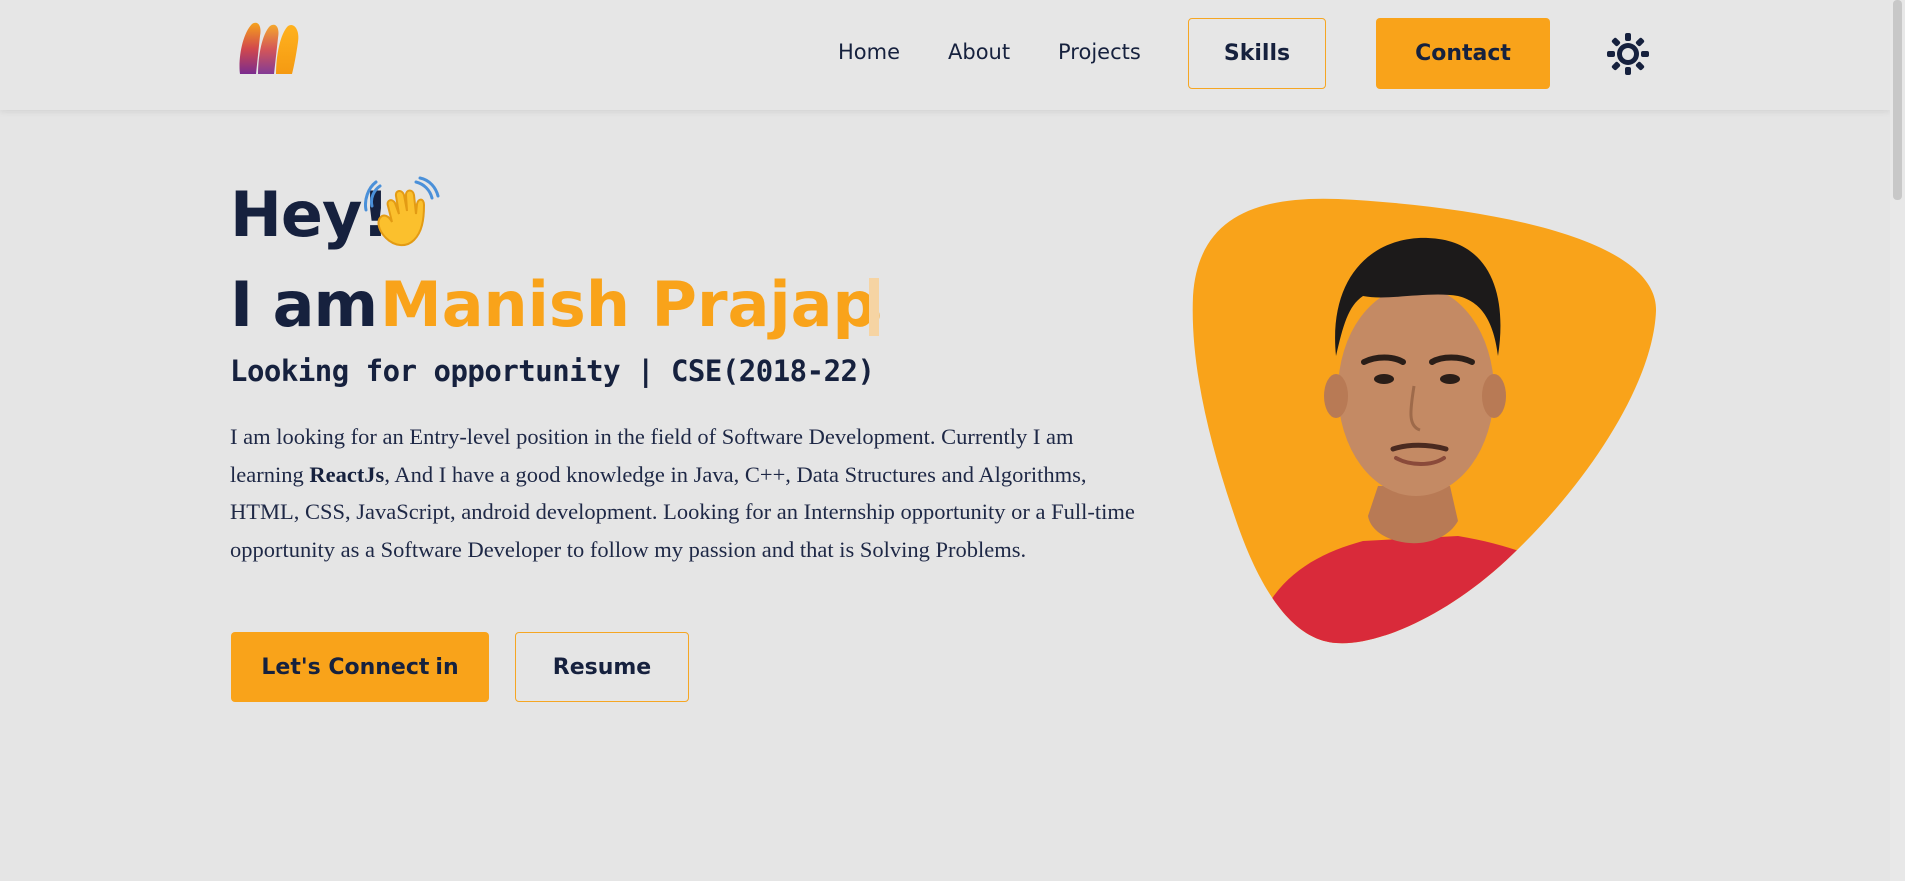 The height and width of the screenshot is (881, 1905). I want to click on profile-photo, so click(1424, 421).